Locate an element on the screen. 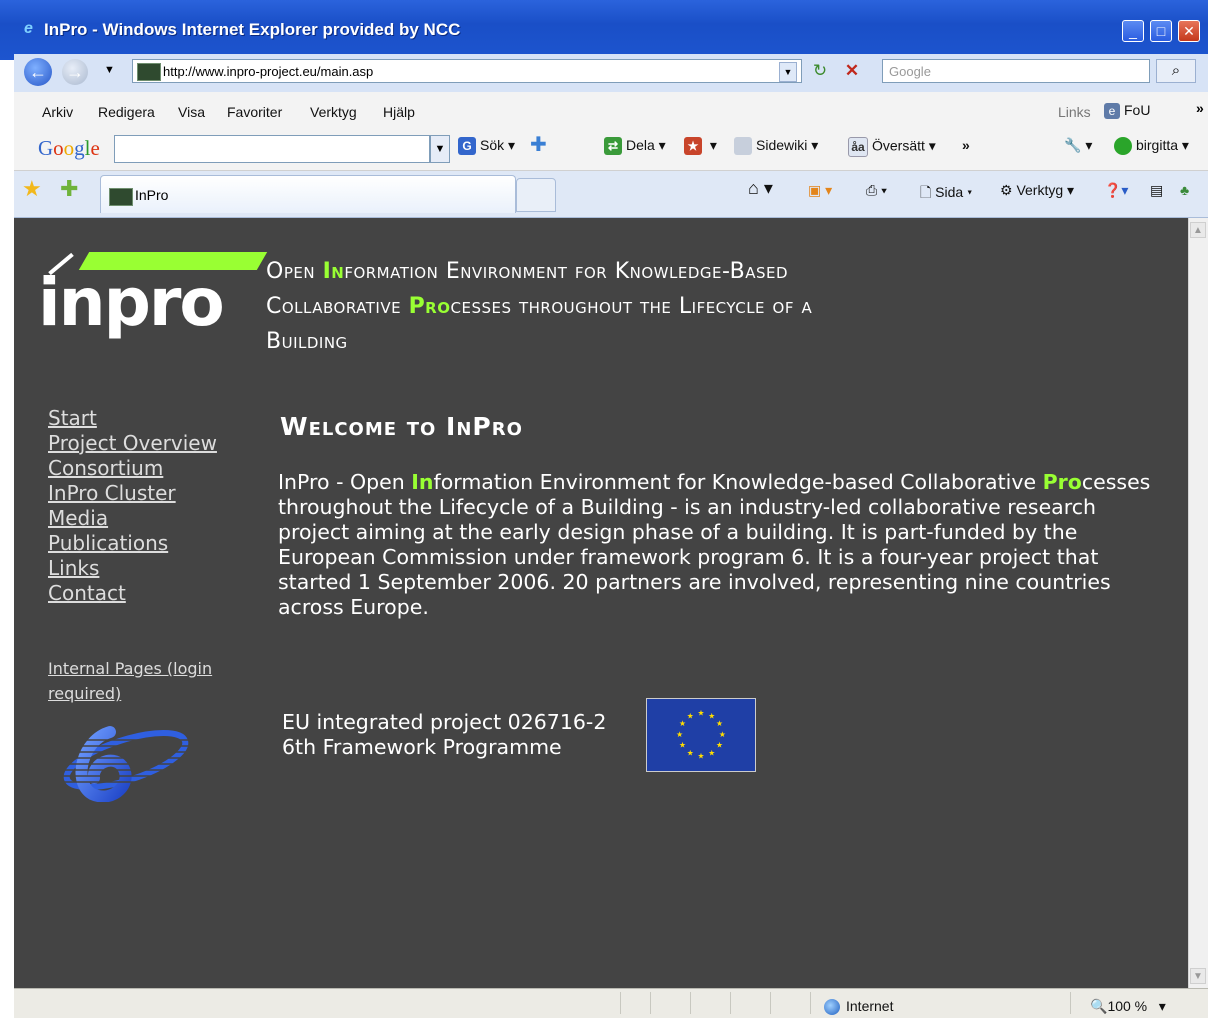 This screenshot has height=1018, width=1208. search-icon: ⌕ is located at coordinates (1176, 71).